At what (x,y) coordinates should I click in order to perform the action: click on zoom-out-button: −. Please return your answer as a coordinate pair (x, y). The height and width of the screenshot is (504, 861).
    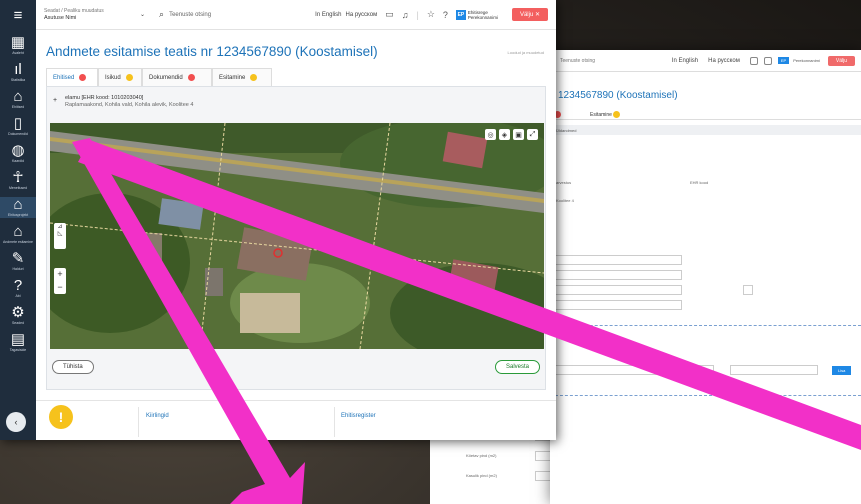
    Looking at the image, I should click on (60, 287).